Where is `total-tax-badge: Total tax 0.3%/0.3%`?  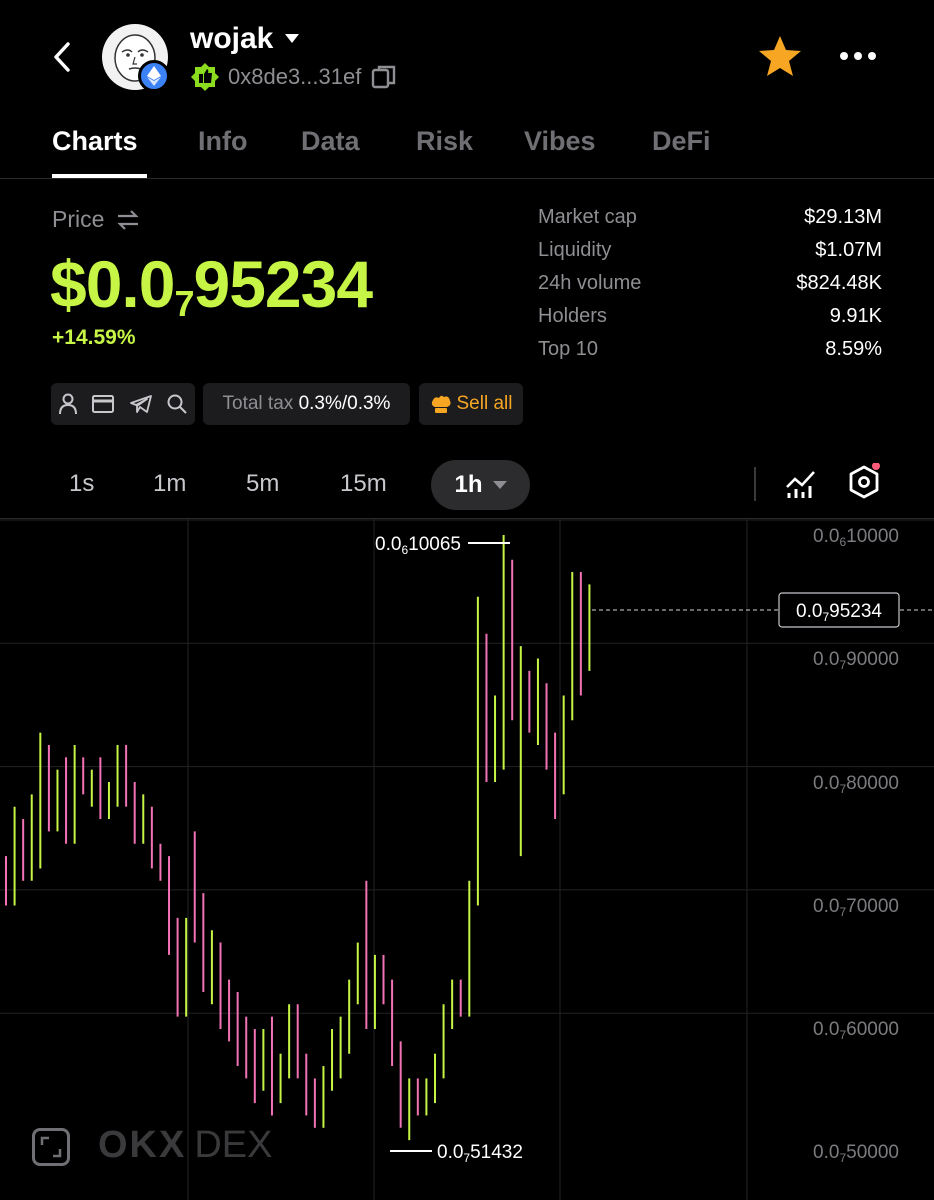 total-tax-badge: Total tax 0.3%/0.3% is located at coordinates (306, 404).